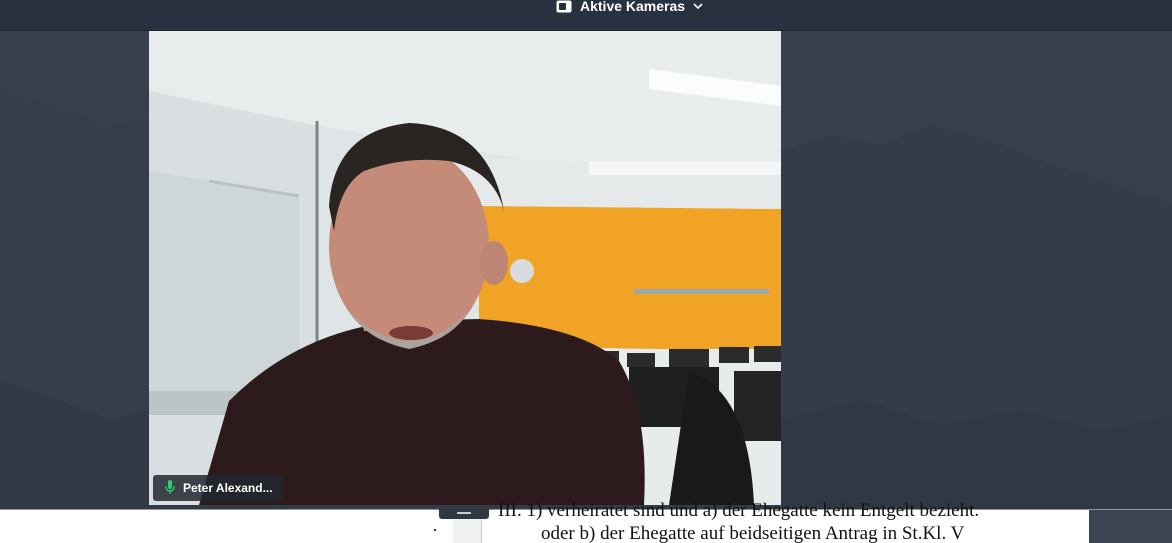  Describe the element at coordinates (170, 488) in the screenshot. I see `microphone-icon` at that location.